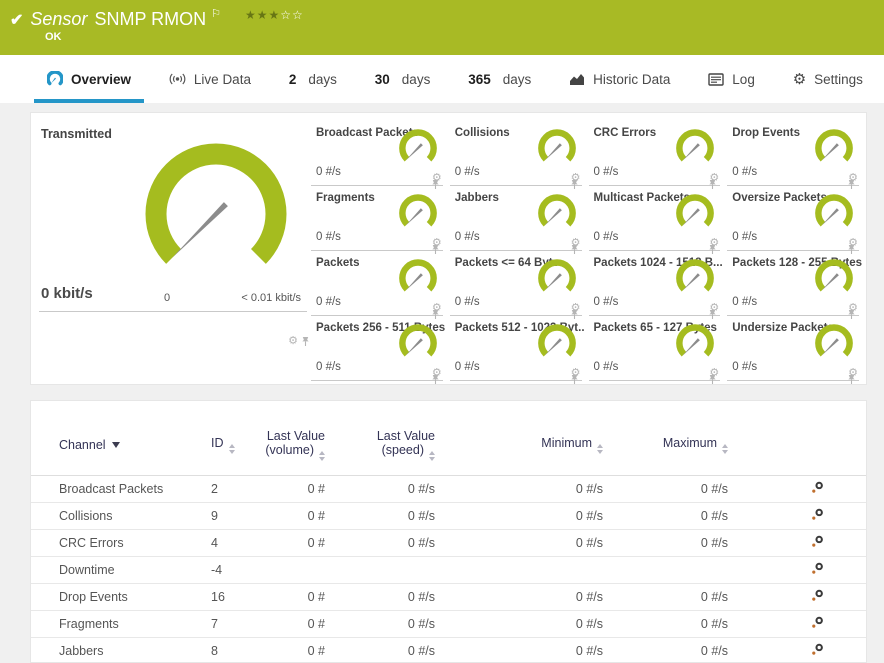 The height and width of the screenshot is (663, 884). What do you see at coordinates (217, 516) in the screenshot?
I see `channel-id: 9` at bounding box center [217, 516].